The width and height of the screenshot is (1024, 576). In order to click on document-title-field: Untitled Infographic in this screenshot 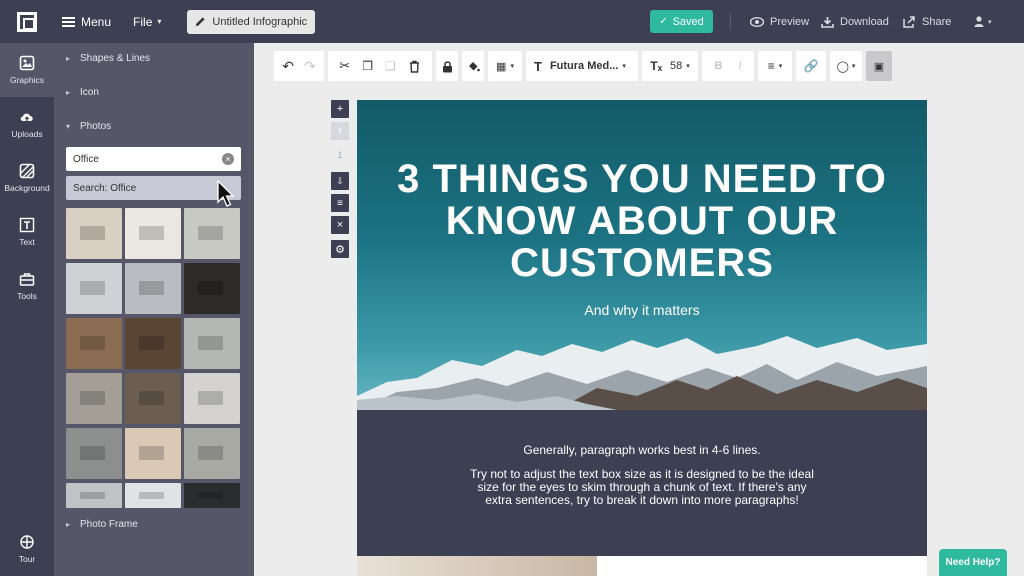, I will do `click(251, 21)`.